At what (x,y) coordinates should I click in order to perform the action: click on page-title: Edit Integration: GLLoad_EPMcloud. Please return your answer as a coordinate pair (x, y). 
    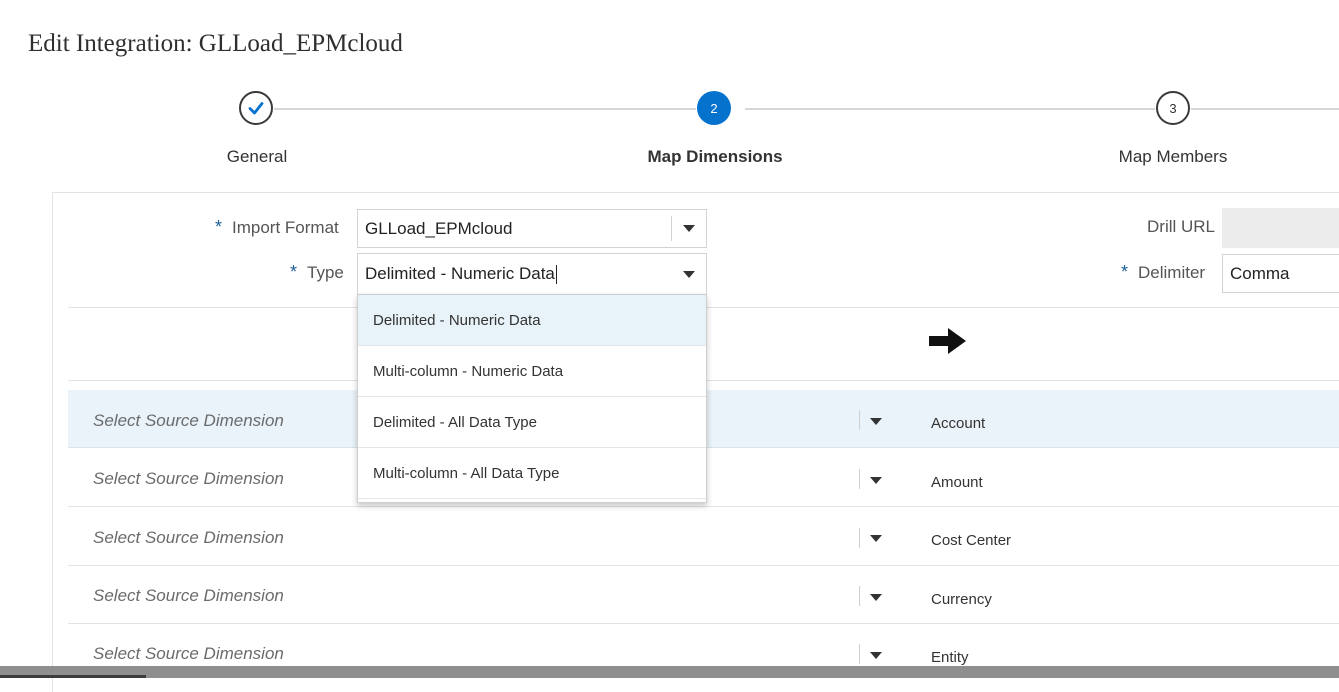
    Looking at the image, I should click on (215, 43).